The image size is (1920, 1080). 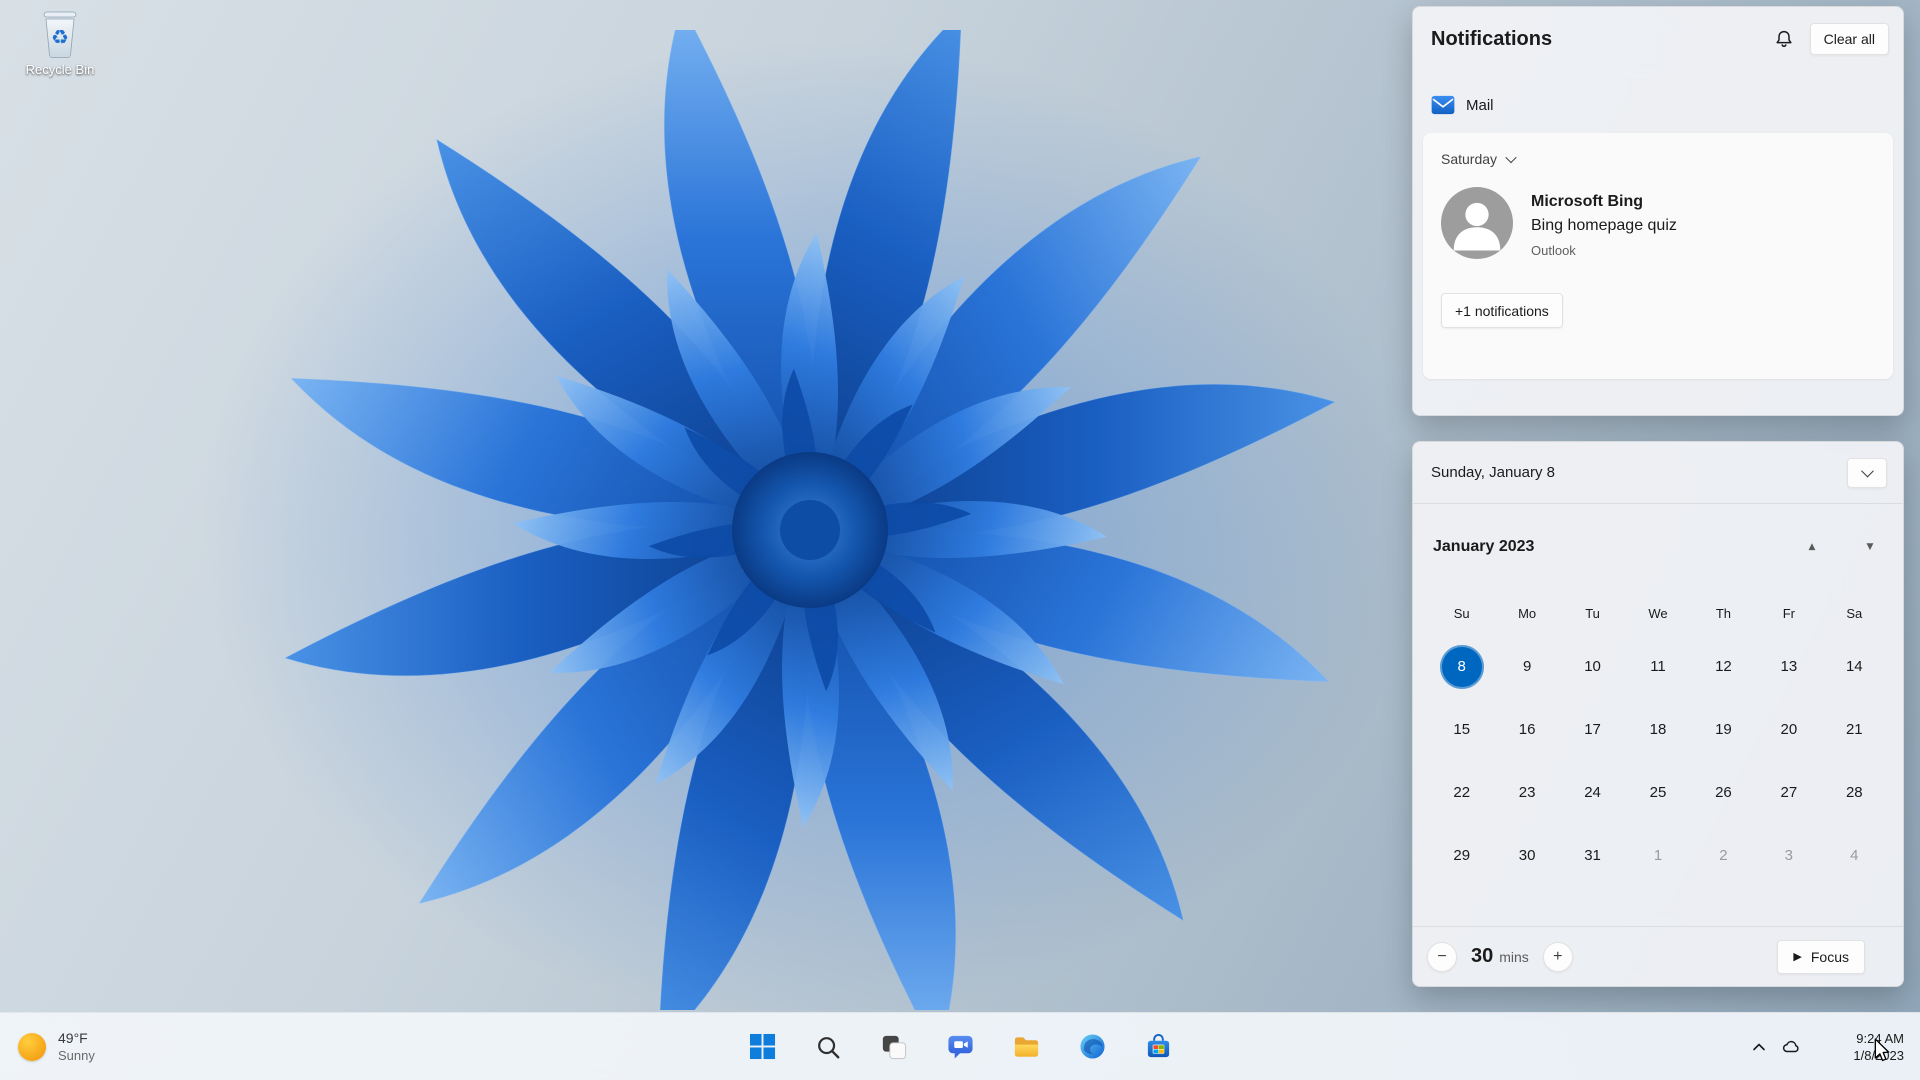 I want to click on chevron-up-icon, so click(x=1759, y=1046).